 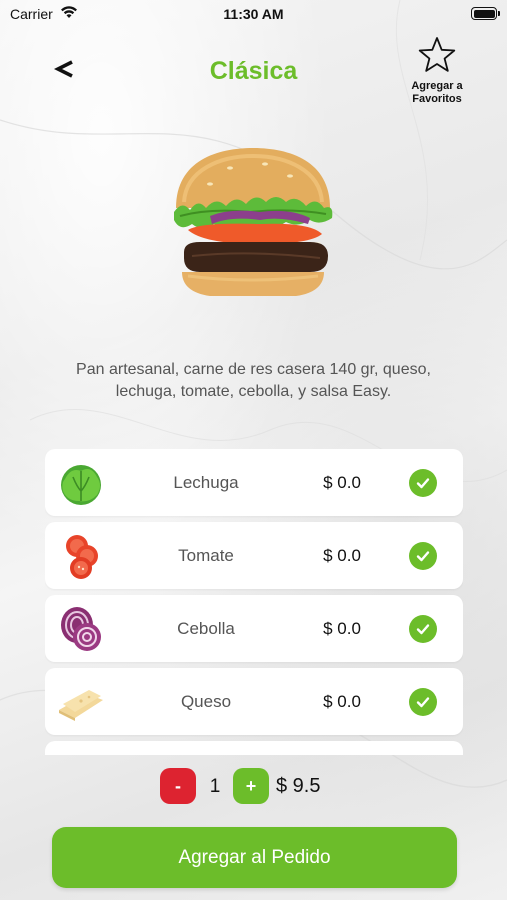 What do you see at coordinates (82, 557) in the screenshot?
I see `tomato-icon` at bounding box center [82, 557].